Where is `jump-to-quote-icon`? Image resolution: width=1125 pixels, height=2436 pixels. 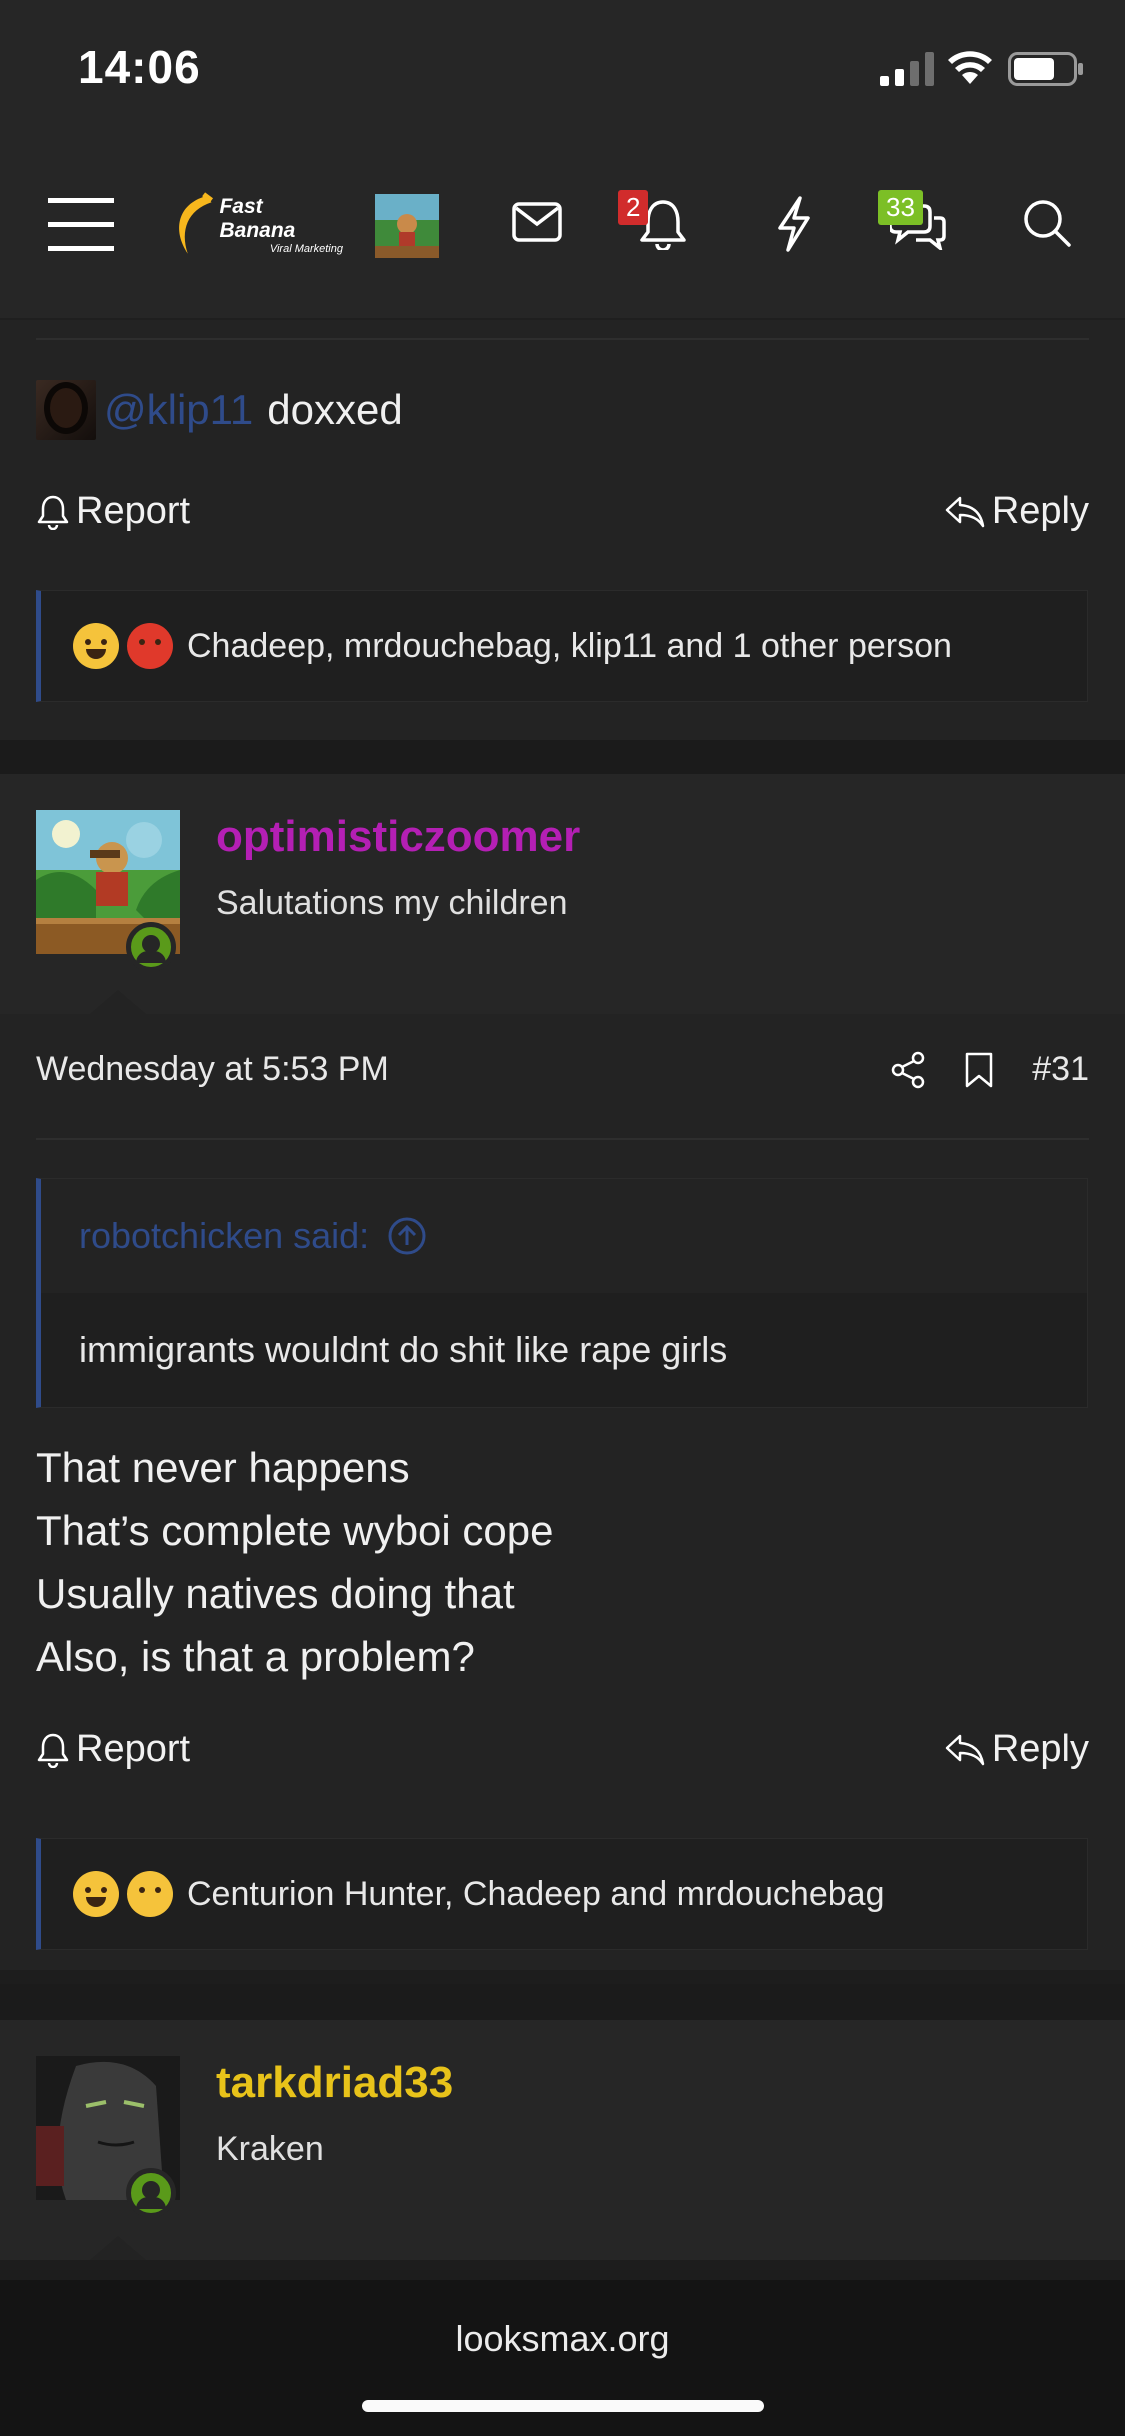
jump-to-quote-icon is located at coordinates (407, 1236).